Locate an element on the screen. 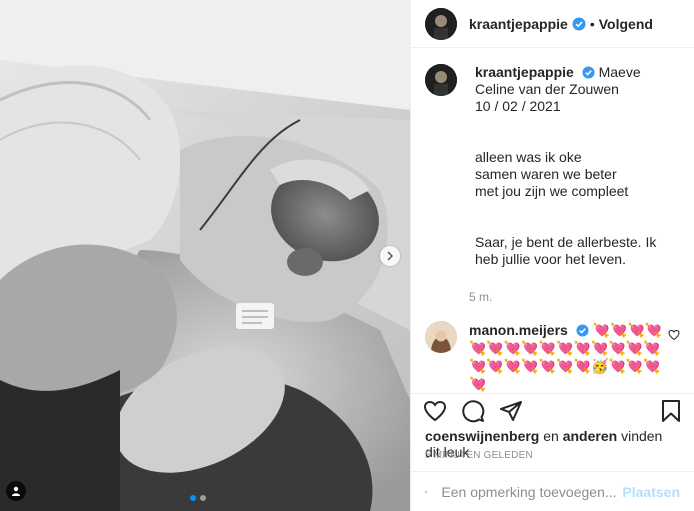  bookmark-icon is located at coordinates (671, 411).